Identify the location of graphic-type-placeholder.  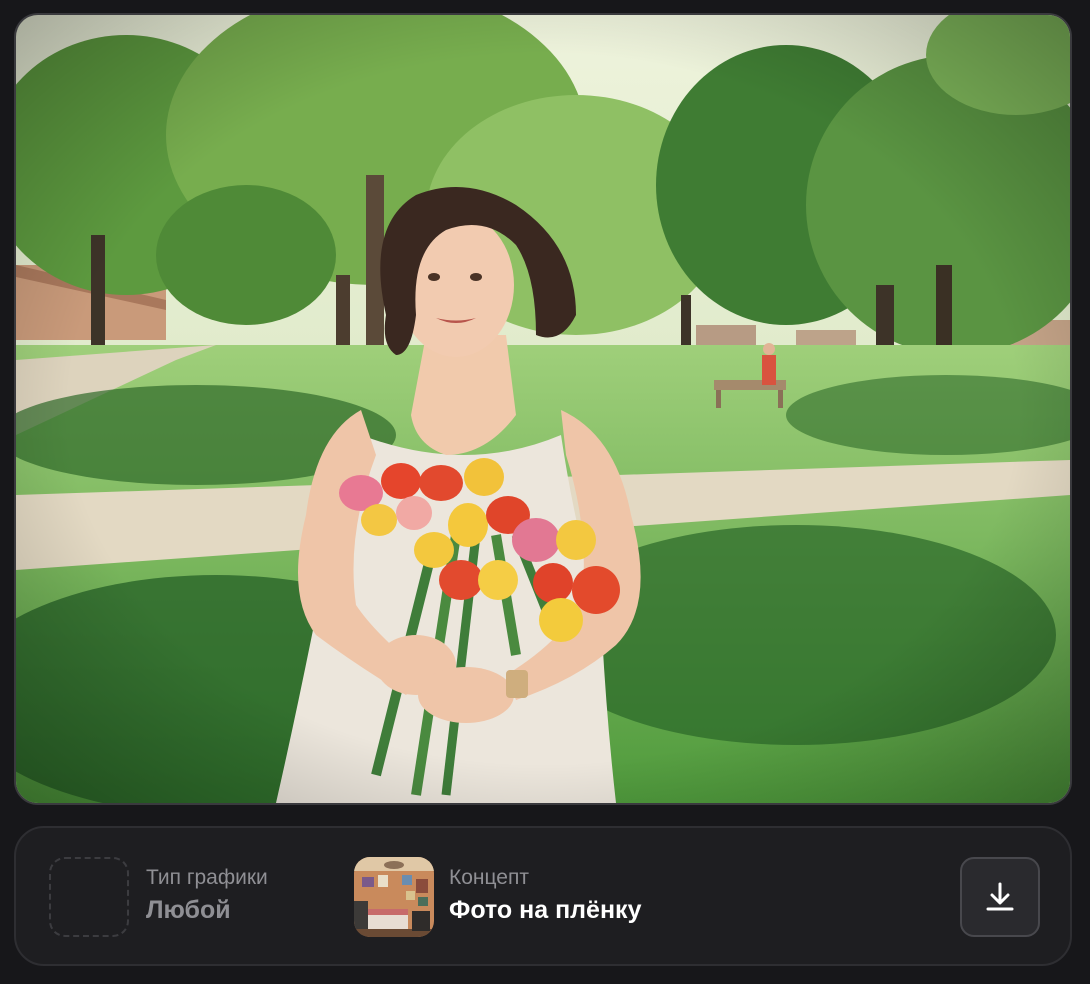
(89, 897).